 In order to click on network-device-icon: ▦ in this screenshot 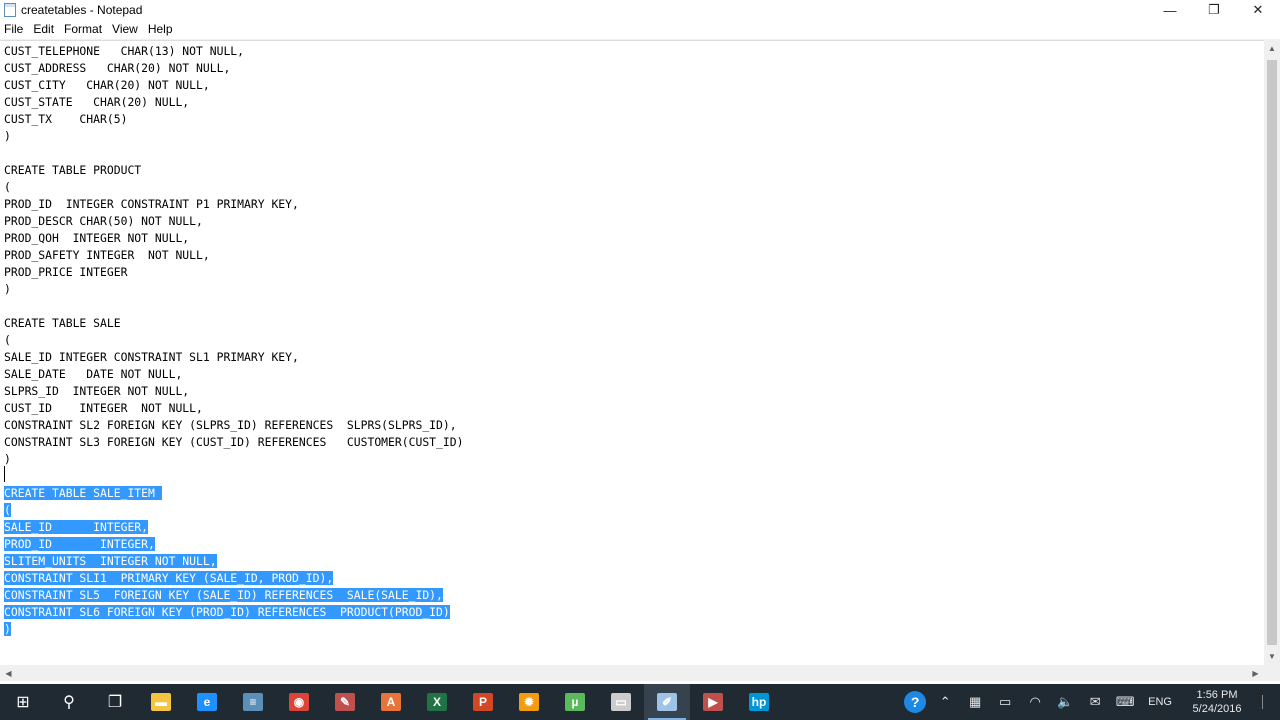, I will do `click(975, 702)`.